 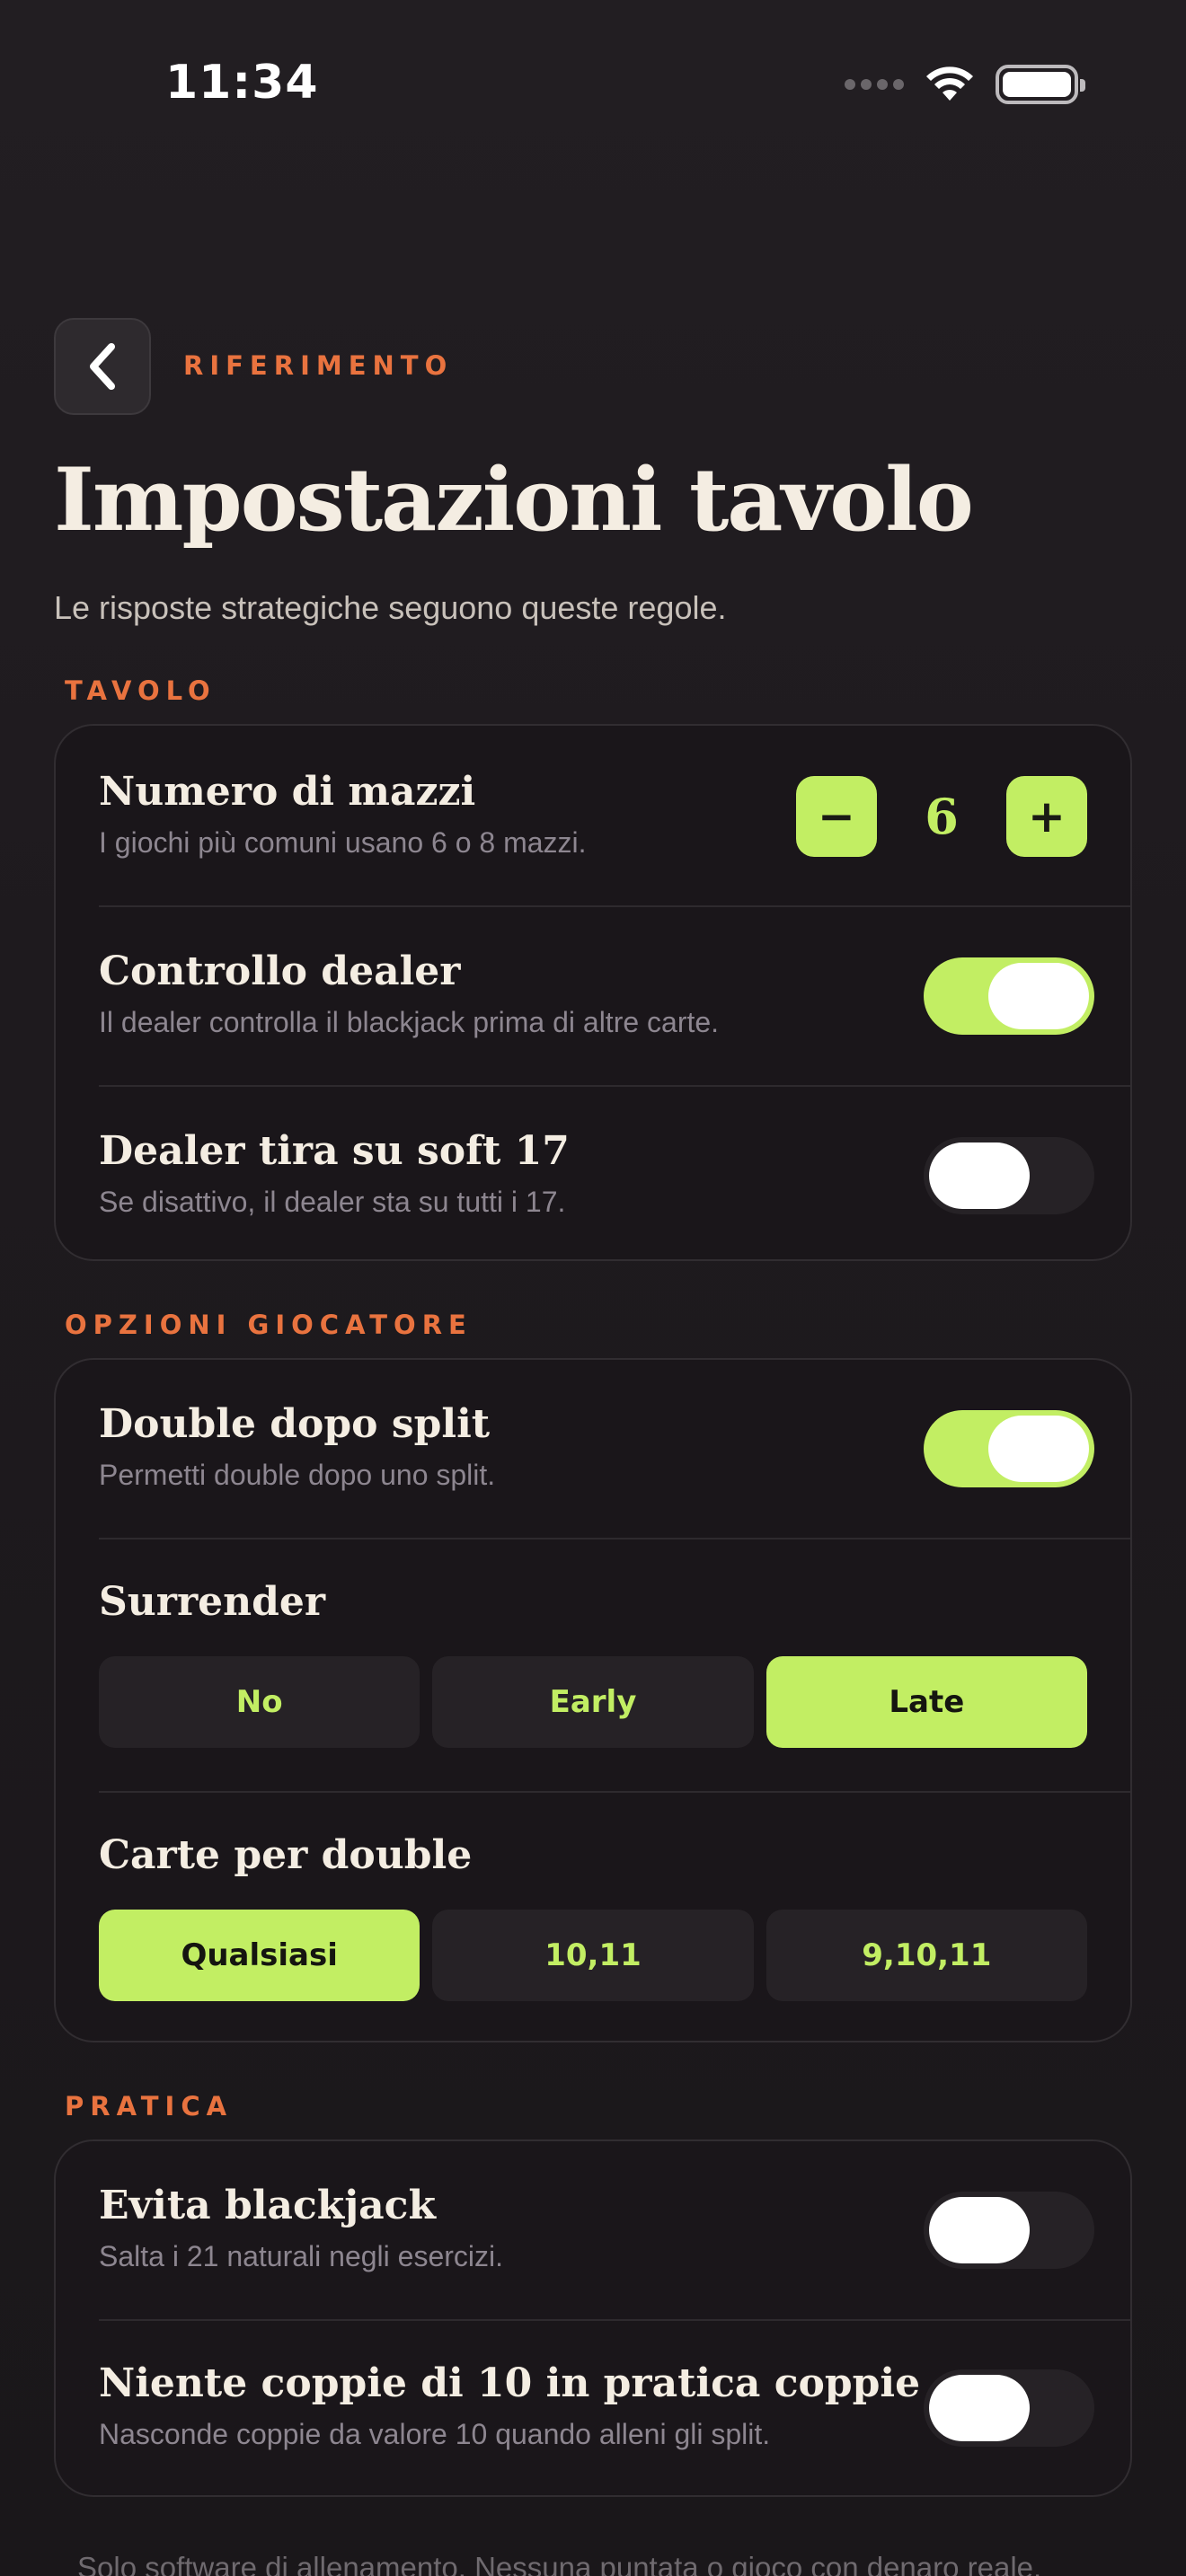 I want to click on das-description: Permetti double dopo uno split., so click(x=297, y=1475).